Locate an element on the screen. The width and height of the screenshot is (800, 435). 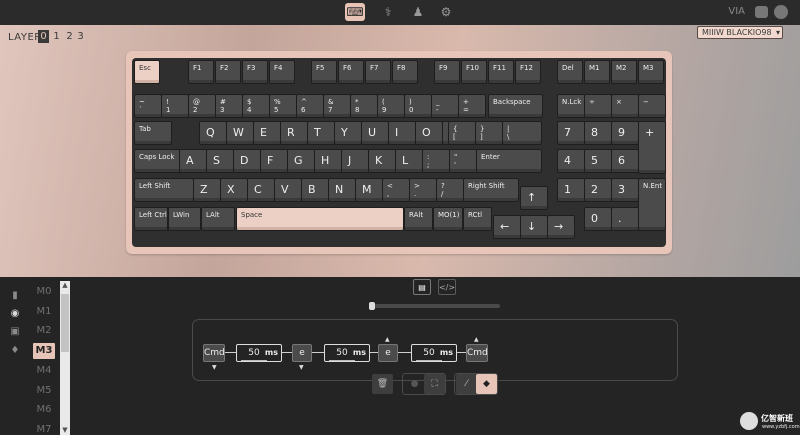
key-5: F5 is located at coordinates (324, 72).